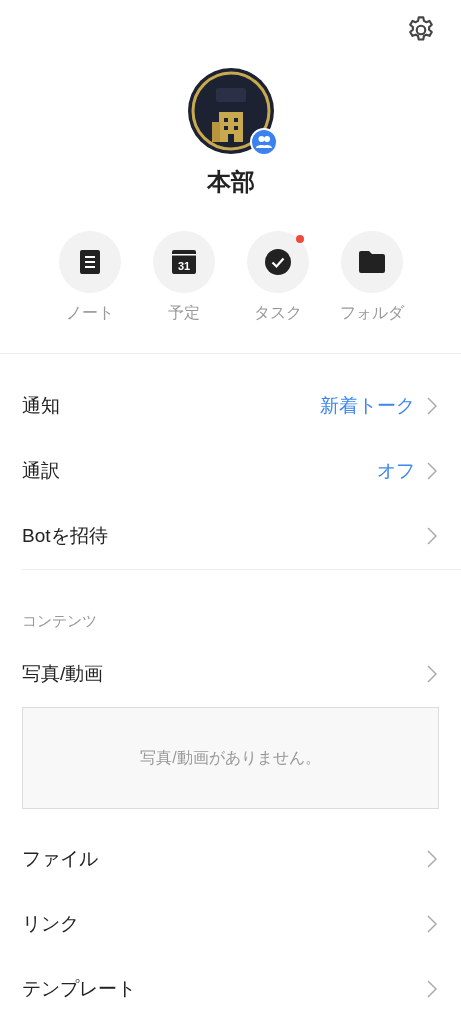 The width and height of the screenshot is (461, 1024). What do you see at coordinates (59, 620) in the screenshot?
I see `section-header: コンテンツ` at bounding box center [59, 620].